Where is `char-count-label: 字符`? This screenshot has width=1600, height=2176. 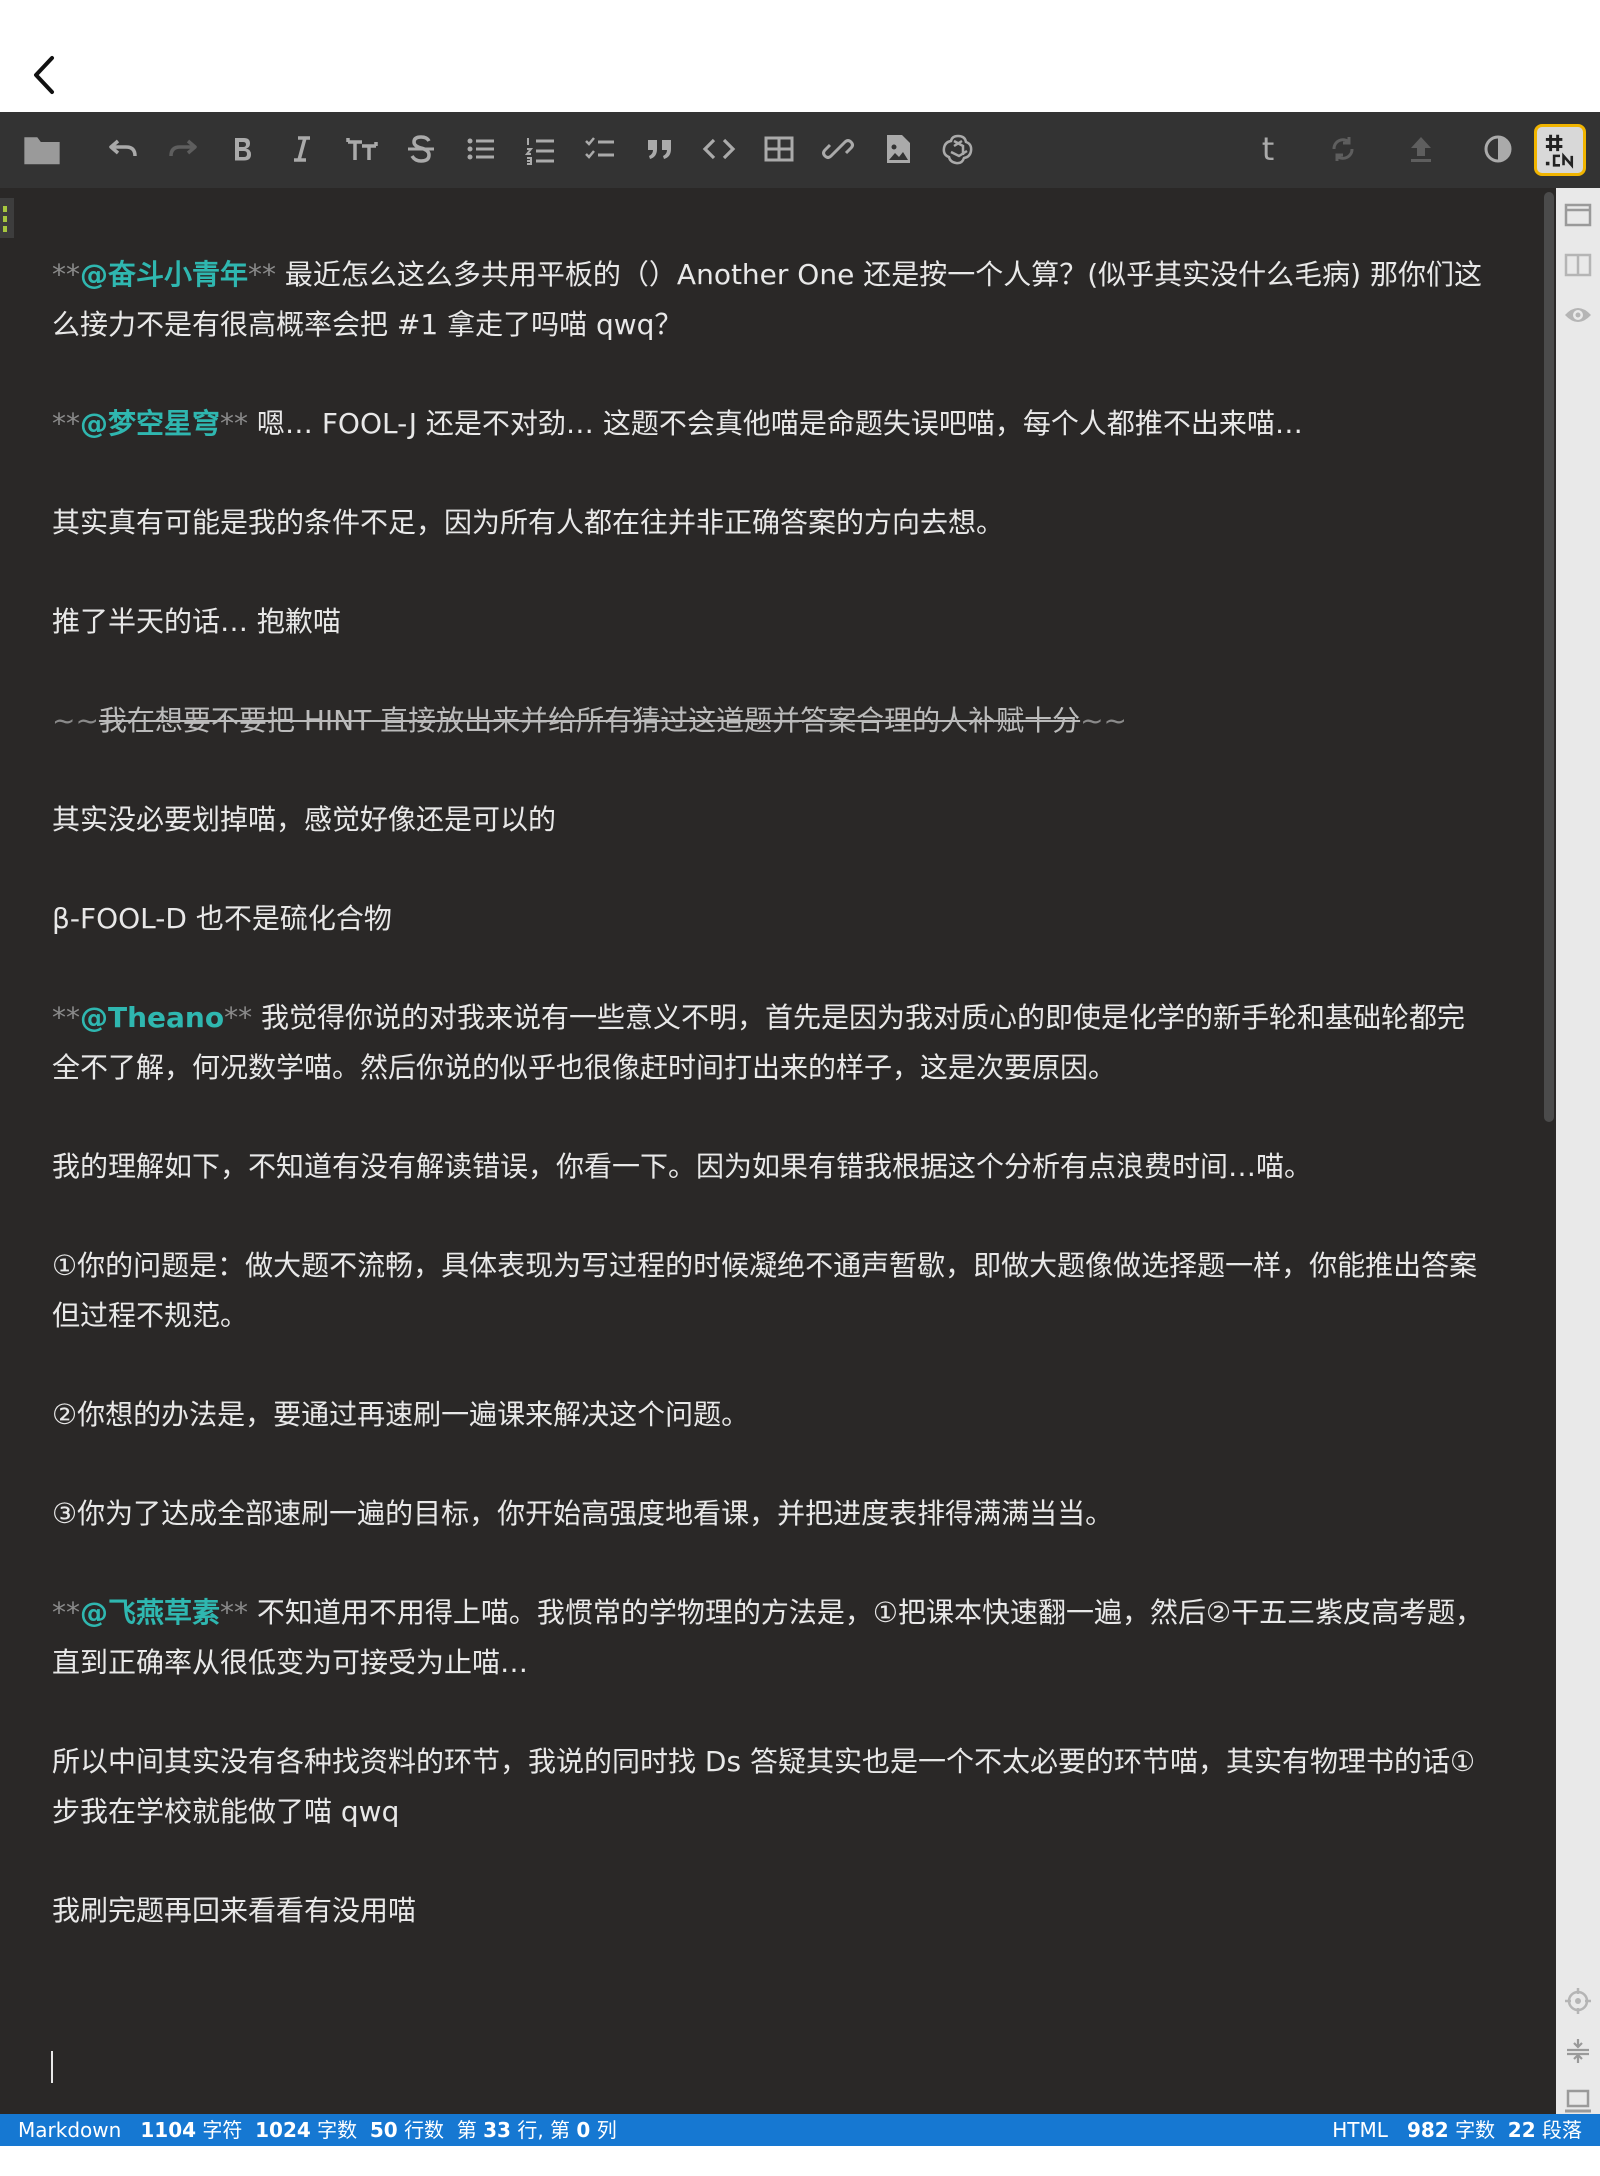
char-count-label: 字符 is located at coordinates (222, 2130).